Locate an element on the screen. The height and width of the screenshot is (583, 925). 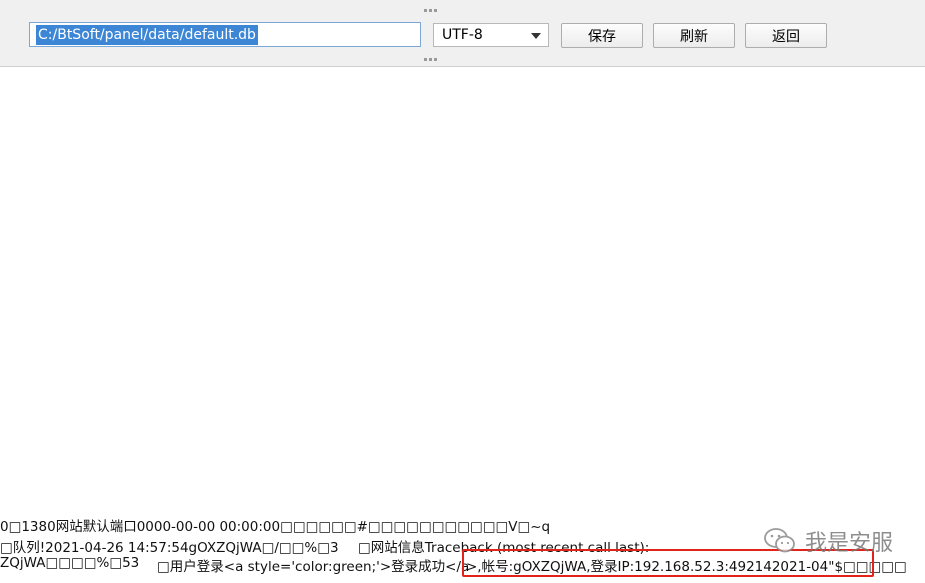
watermark: 我是安服 is located at coordinates (828, 541).